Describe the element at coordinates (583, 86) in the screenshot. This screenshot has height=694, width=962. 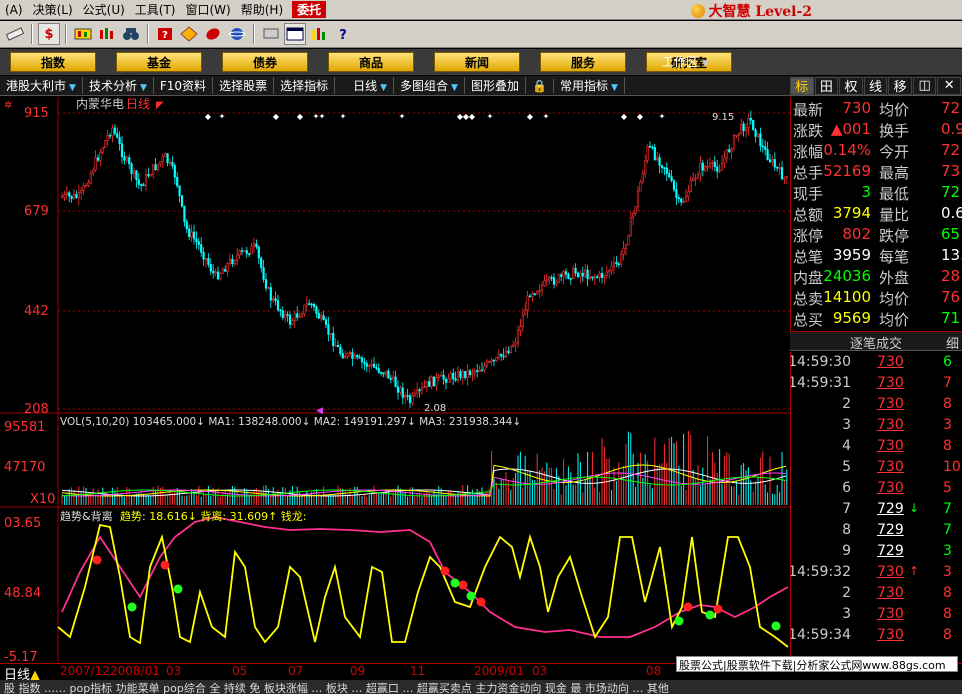
I see `tab-label: 常用指标` at that location.